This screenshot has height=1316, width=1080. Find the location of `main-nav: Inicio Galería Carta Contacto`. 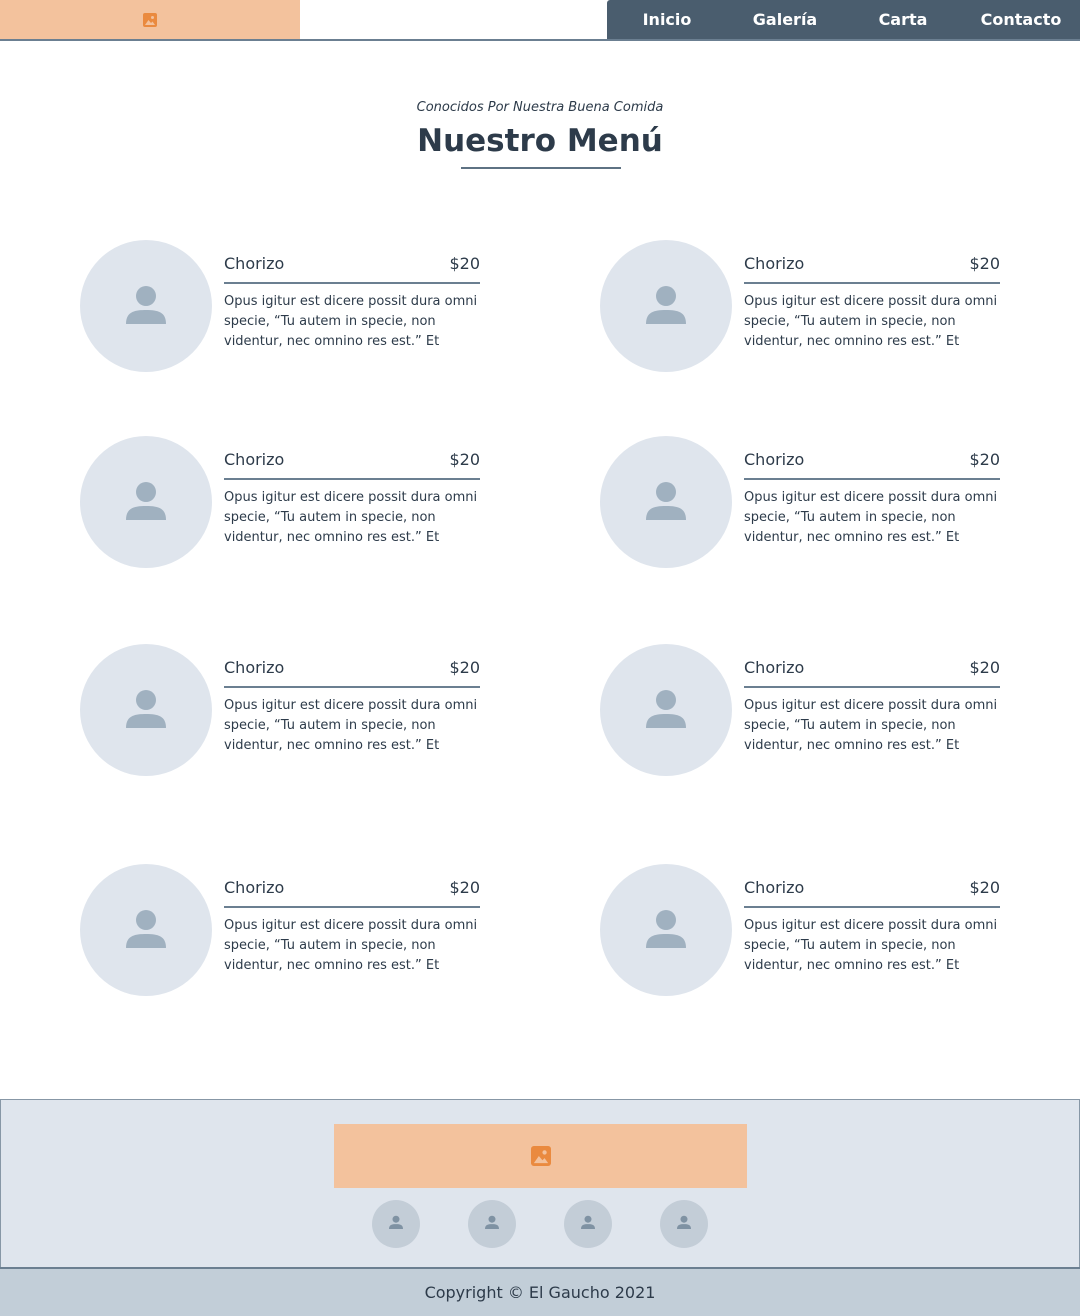

main-nav: Inicio Galería Carta Contacto is located at coordinates (843, 19).